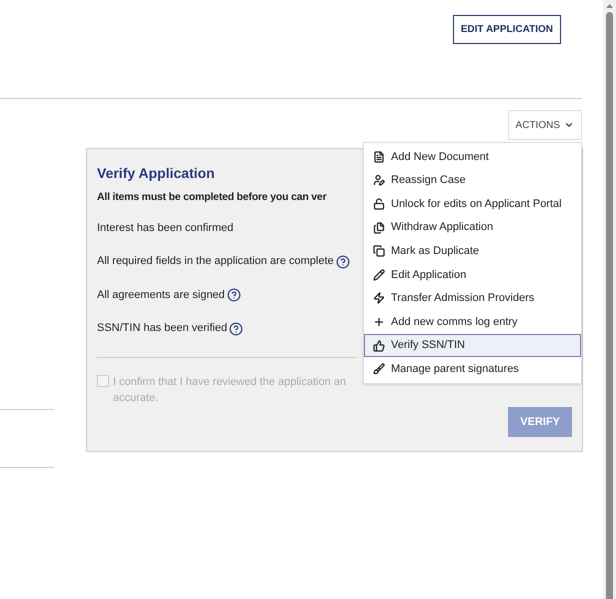 The width and height of the screenshot is (616, 599). I want to click on scrollbar, so click(609, 299).